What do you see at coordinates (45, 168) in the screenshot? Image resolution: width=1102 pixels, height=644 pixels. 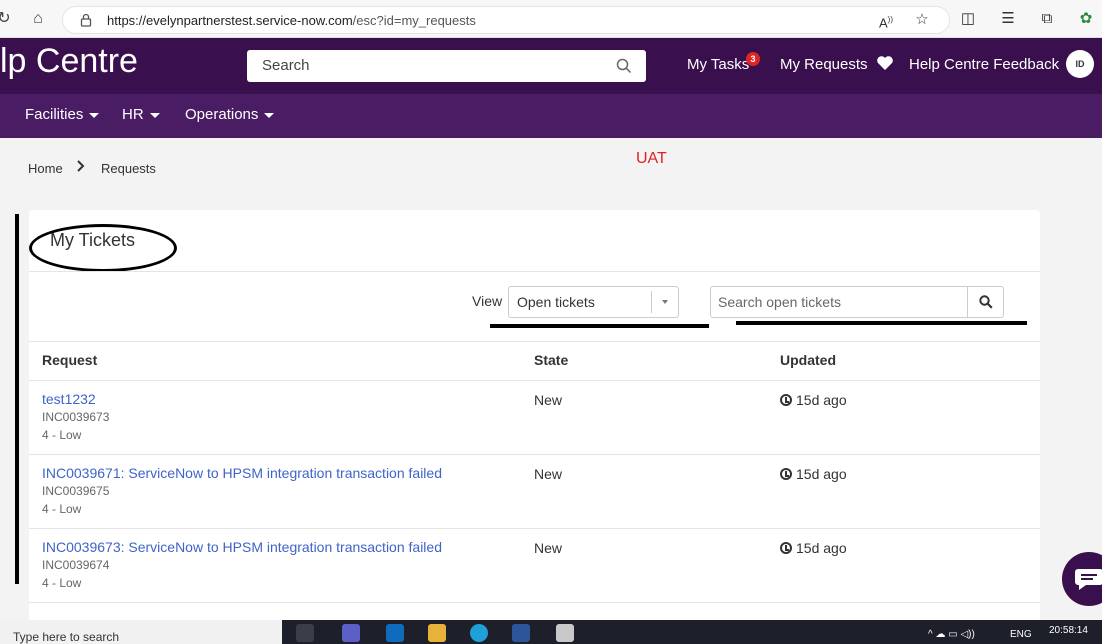 I see `breadcrumb-home: Home` at bounding box center [45, 168].